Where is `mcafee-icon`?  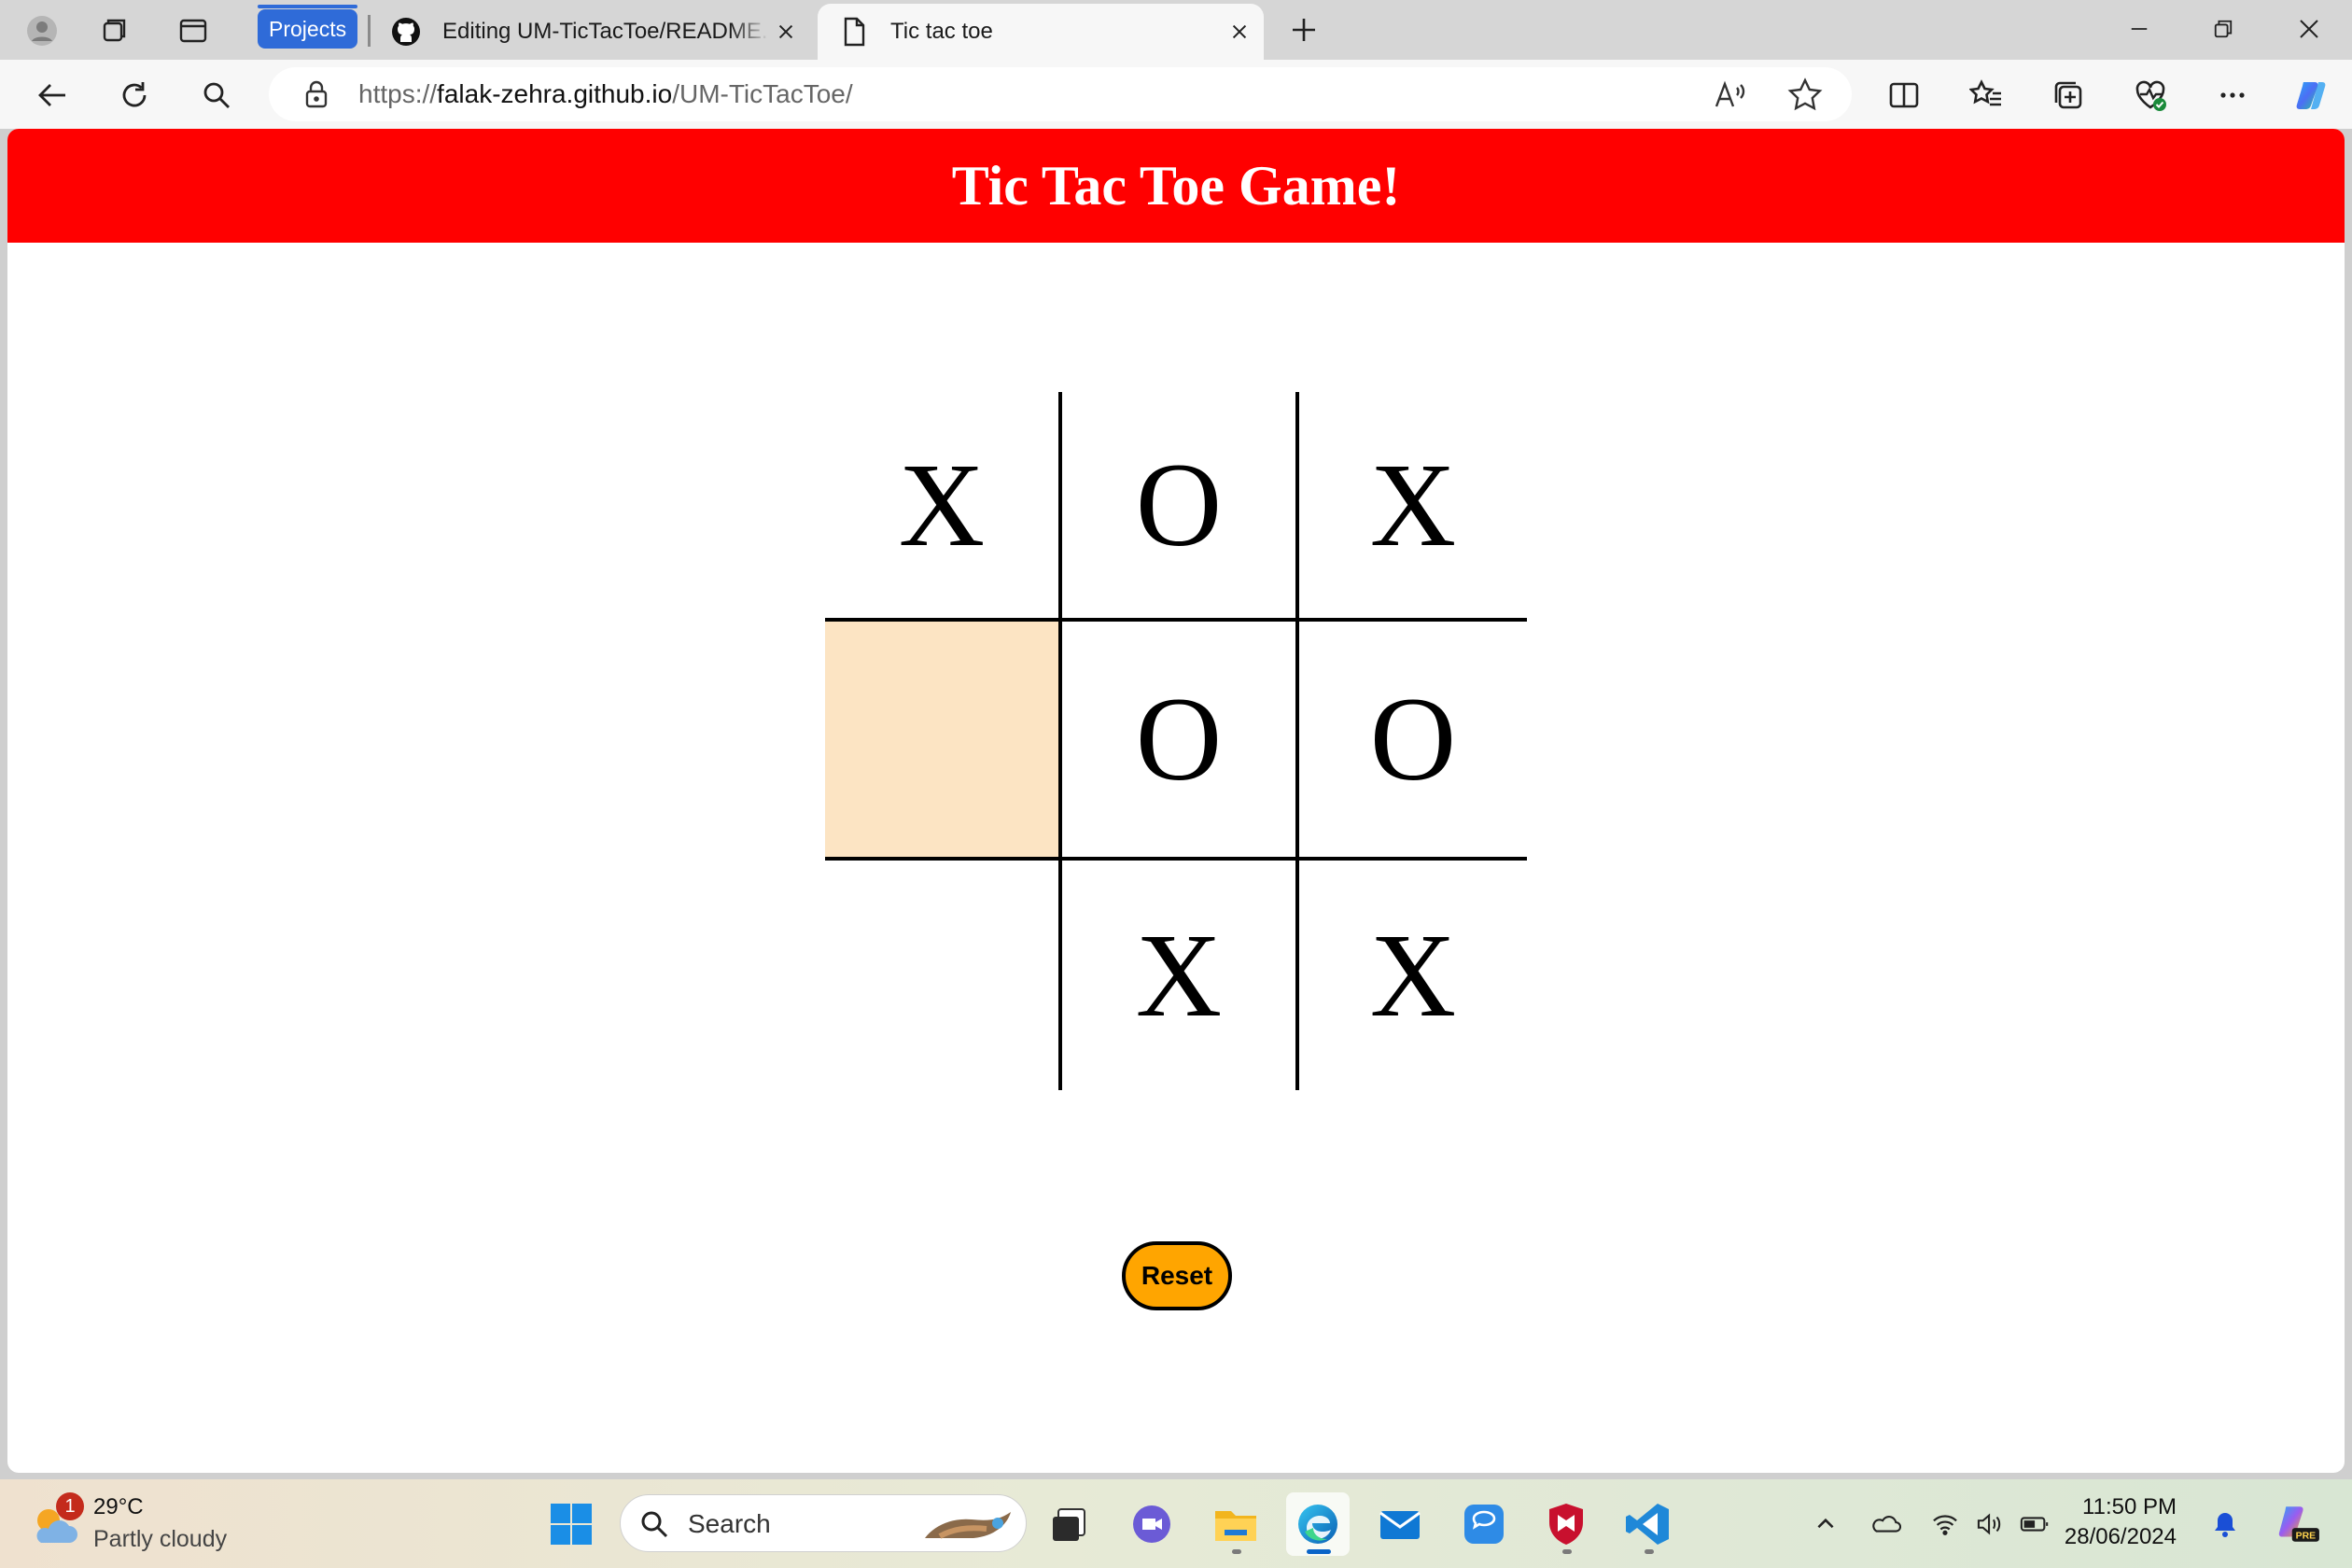
mcafee-icon is located at coordinates (1566, 1524).